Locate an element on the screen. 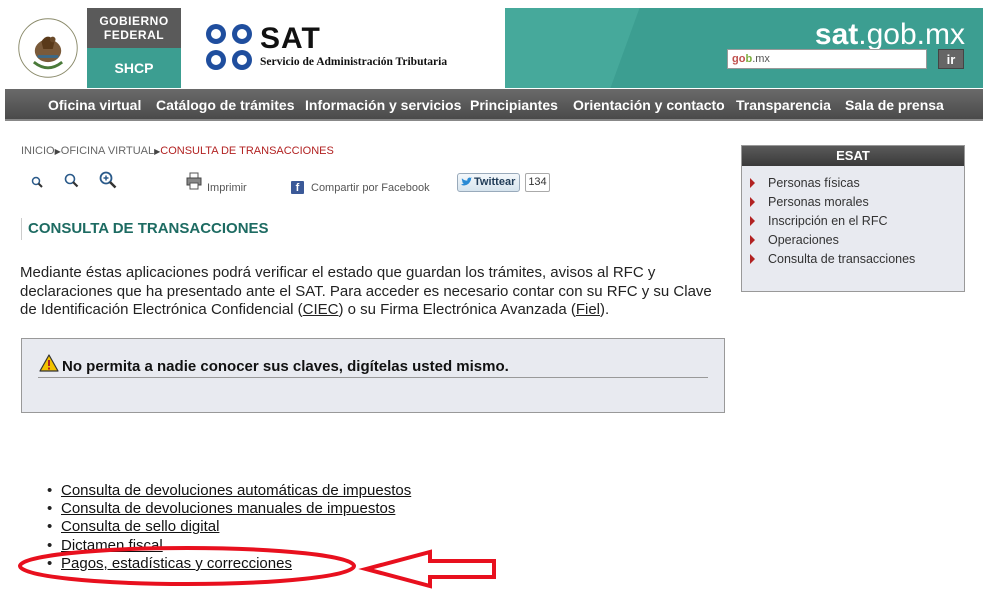 The image size is (993, 591). esat-title: ESAT is located at coordinates (853, 156).